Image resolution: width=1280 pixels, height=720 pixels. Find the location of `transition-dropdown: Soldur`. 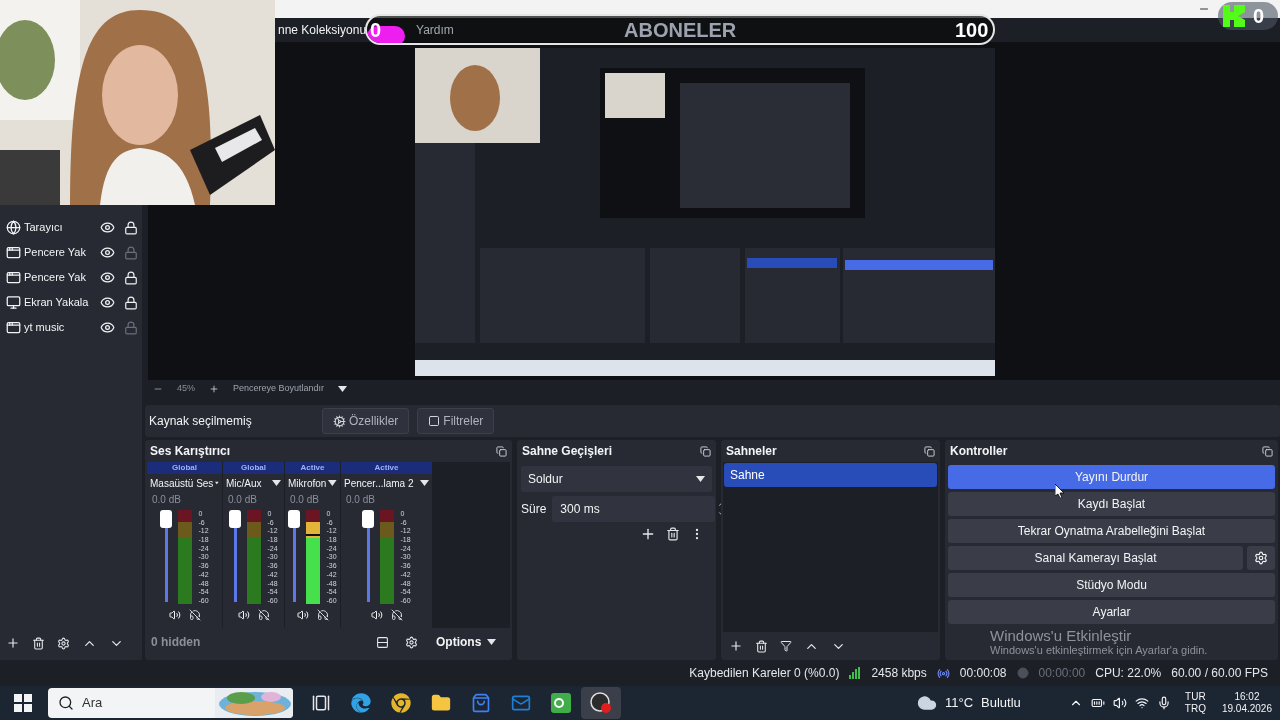

transition-dropdown: Soldur is located at coordinates (616, 479).